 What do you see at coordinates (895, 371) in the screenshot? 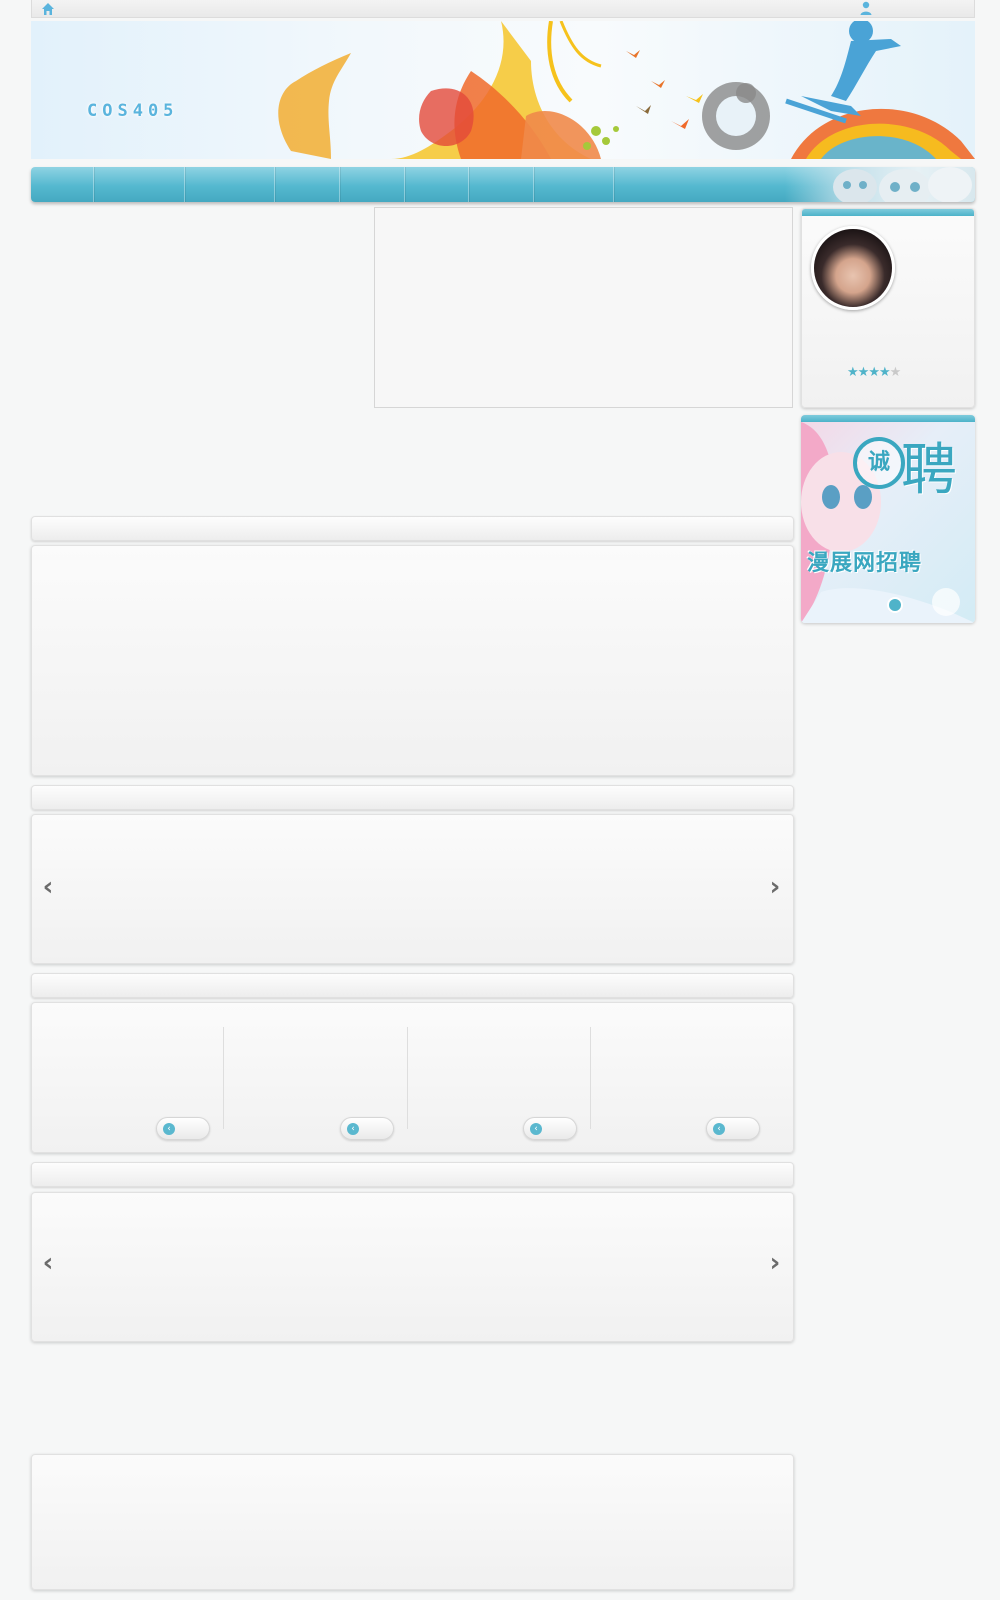
I see `star-empty-icon: ★` at bounding box center [895, 371].